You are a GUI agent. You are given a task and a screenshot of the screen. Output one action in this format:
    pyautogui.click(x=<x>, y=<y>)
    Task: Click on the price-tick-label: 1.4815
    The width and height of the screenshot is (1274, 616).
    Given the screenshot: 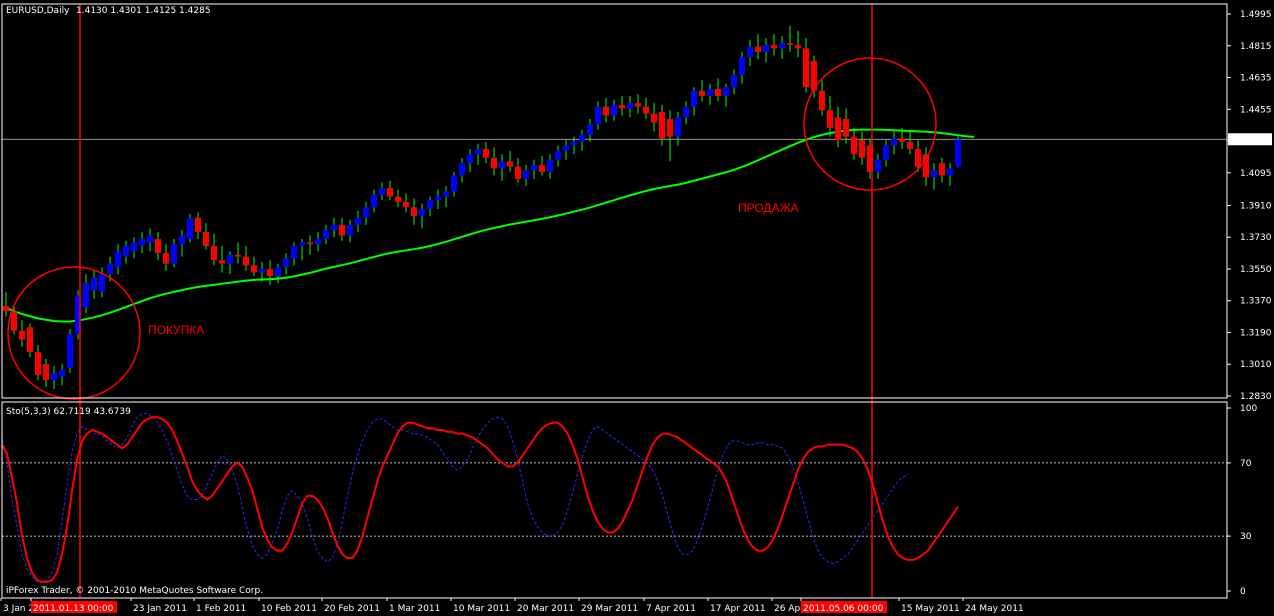 What is the action you would take?
    pyautogui.click(x=1256, y=47)
    